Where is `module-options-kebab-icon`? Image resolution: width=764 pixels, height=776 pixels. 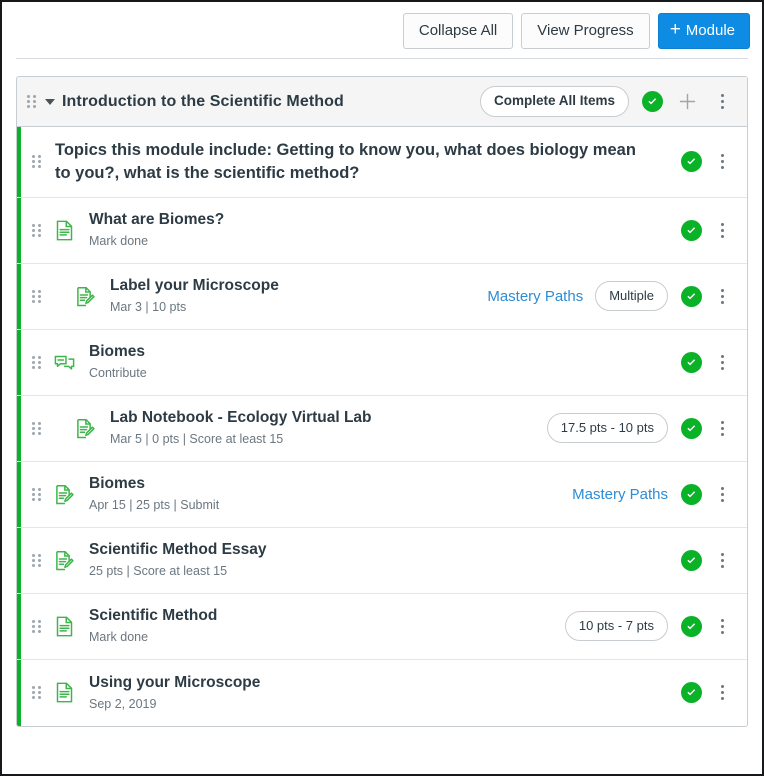 module-options-kebab-icon is located at coordinates (722, 102).